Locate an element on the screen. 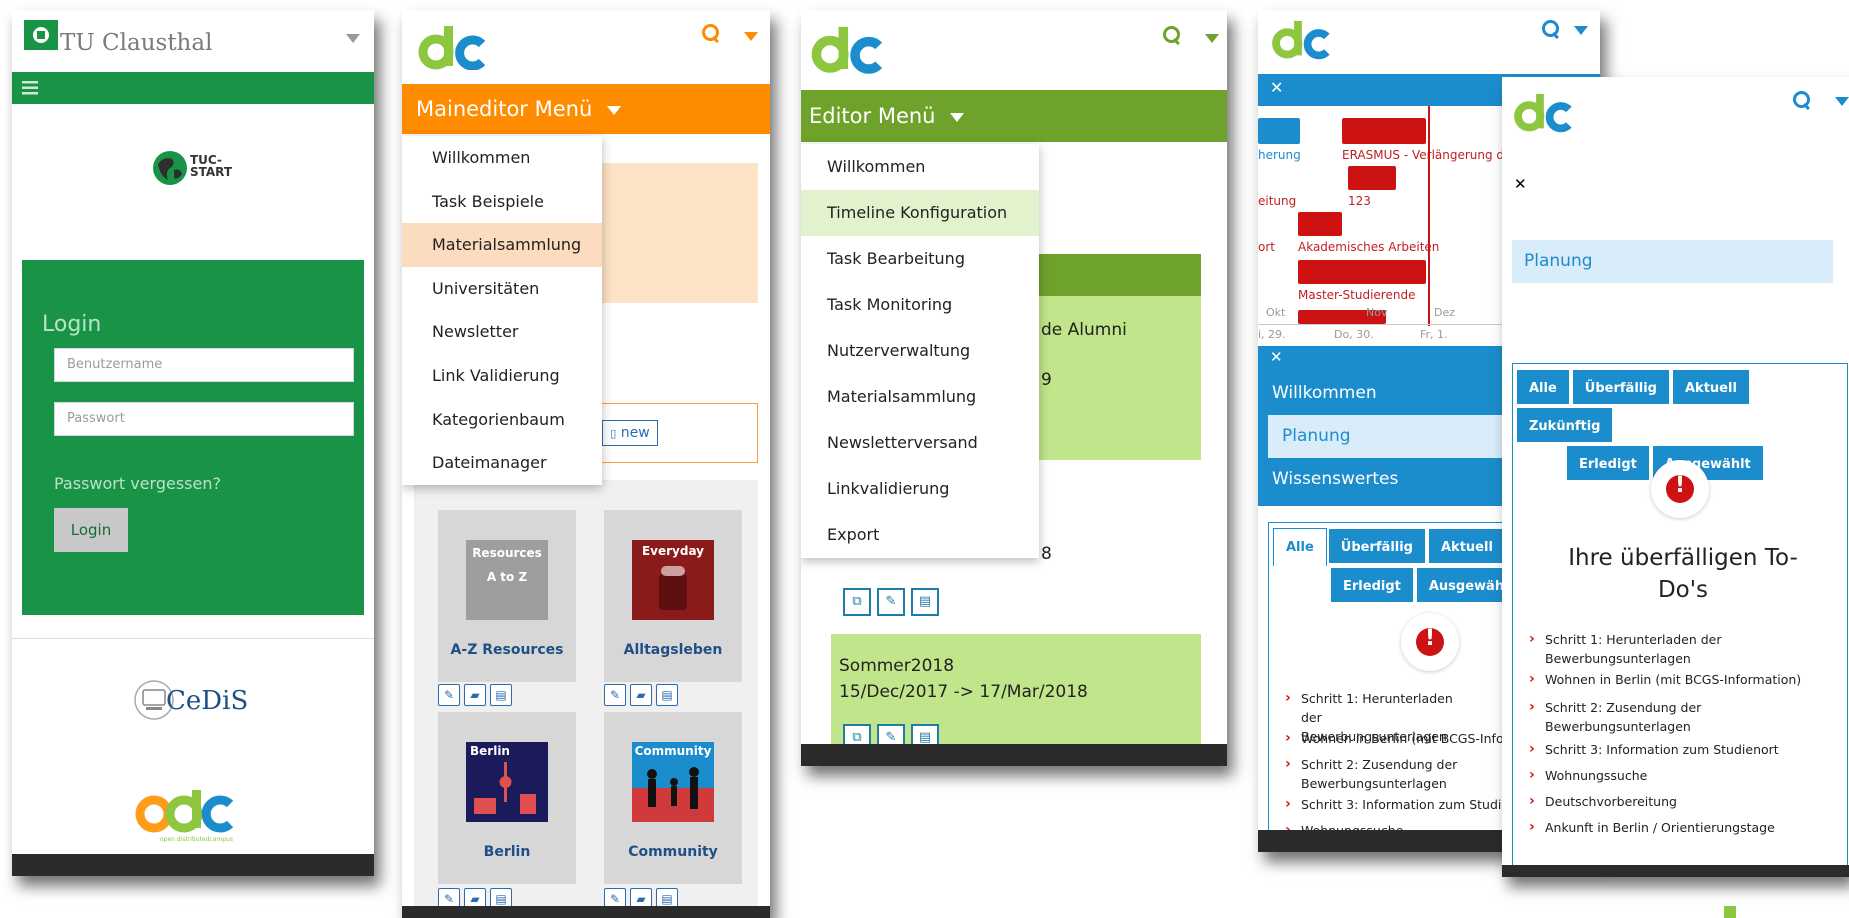 The height and width of the screenshot is (918, 1849). menu-item-timeline-konfiguration: Timeline Konfiguration is located at coordinates (920, 213).